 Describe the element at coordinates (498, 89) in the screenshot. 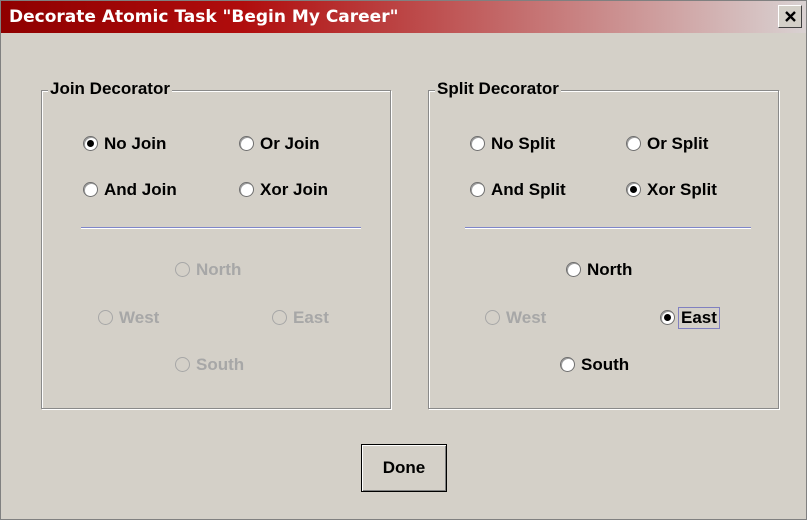

I see `split-decorator-title: Split Decorator` at that location.